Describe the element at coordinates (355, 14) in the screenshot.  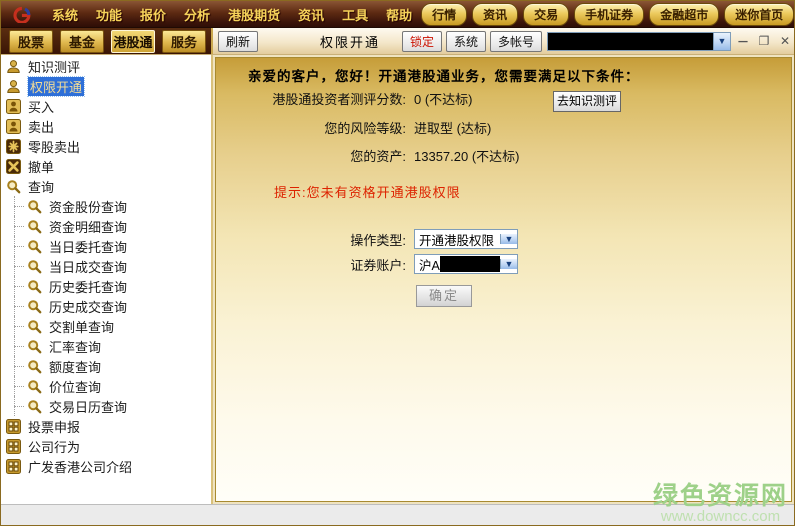
I see `menu-tools: 工具` at that location.